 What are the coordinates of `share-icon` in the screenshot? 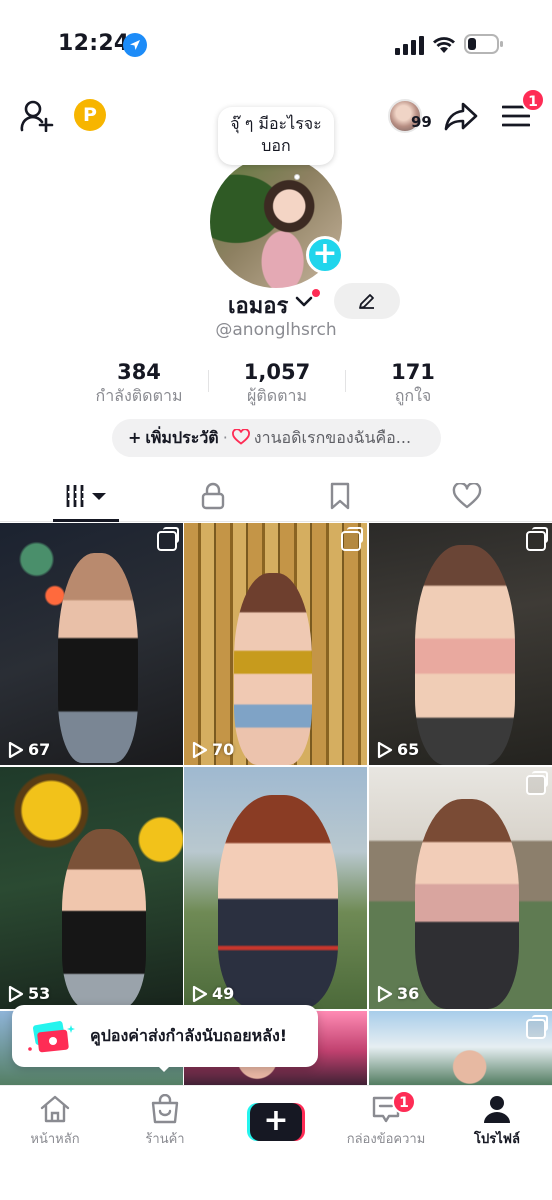 It's located at (461, 116).